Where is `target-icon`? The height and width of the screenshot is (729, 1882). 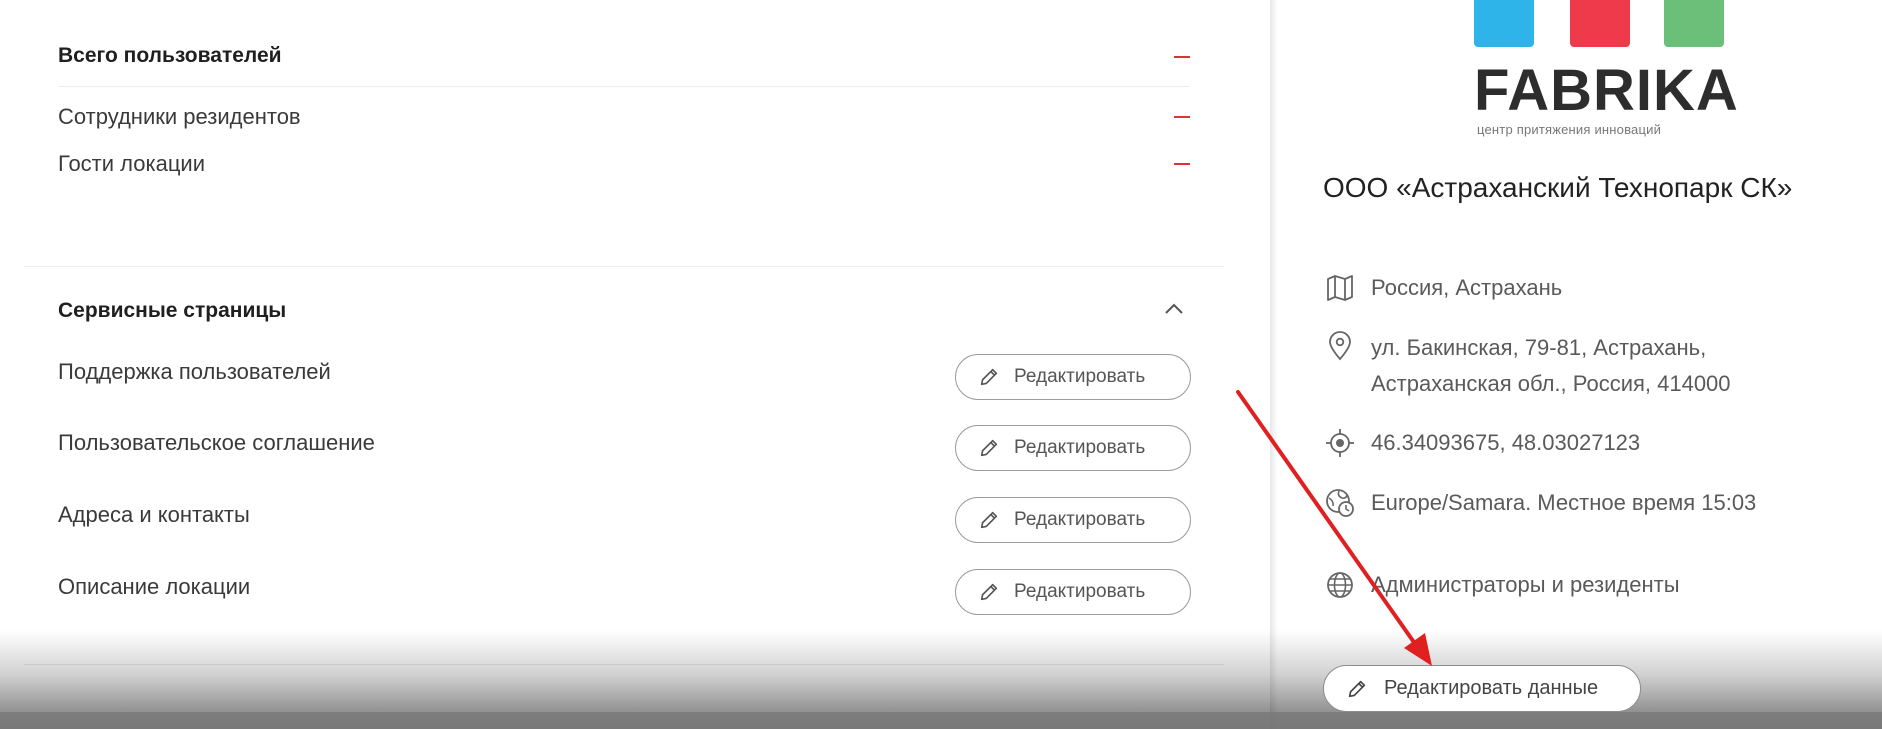 target-icon is located at coordinates (1340, 443).